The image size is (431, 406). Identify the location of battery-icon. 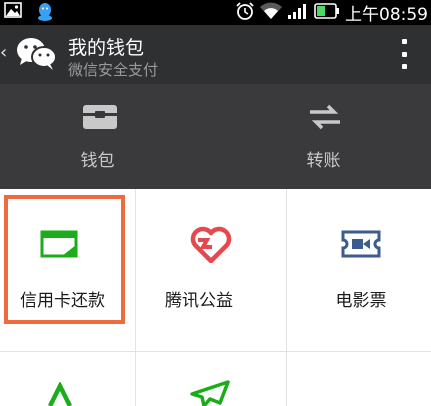
(327, 12).